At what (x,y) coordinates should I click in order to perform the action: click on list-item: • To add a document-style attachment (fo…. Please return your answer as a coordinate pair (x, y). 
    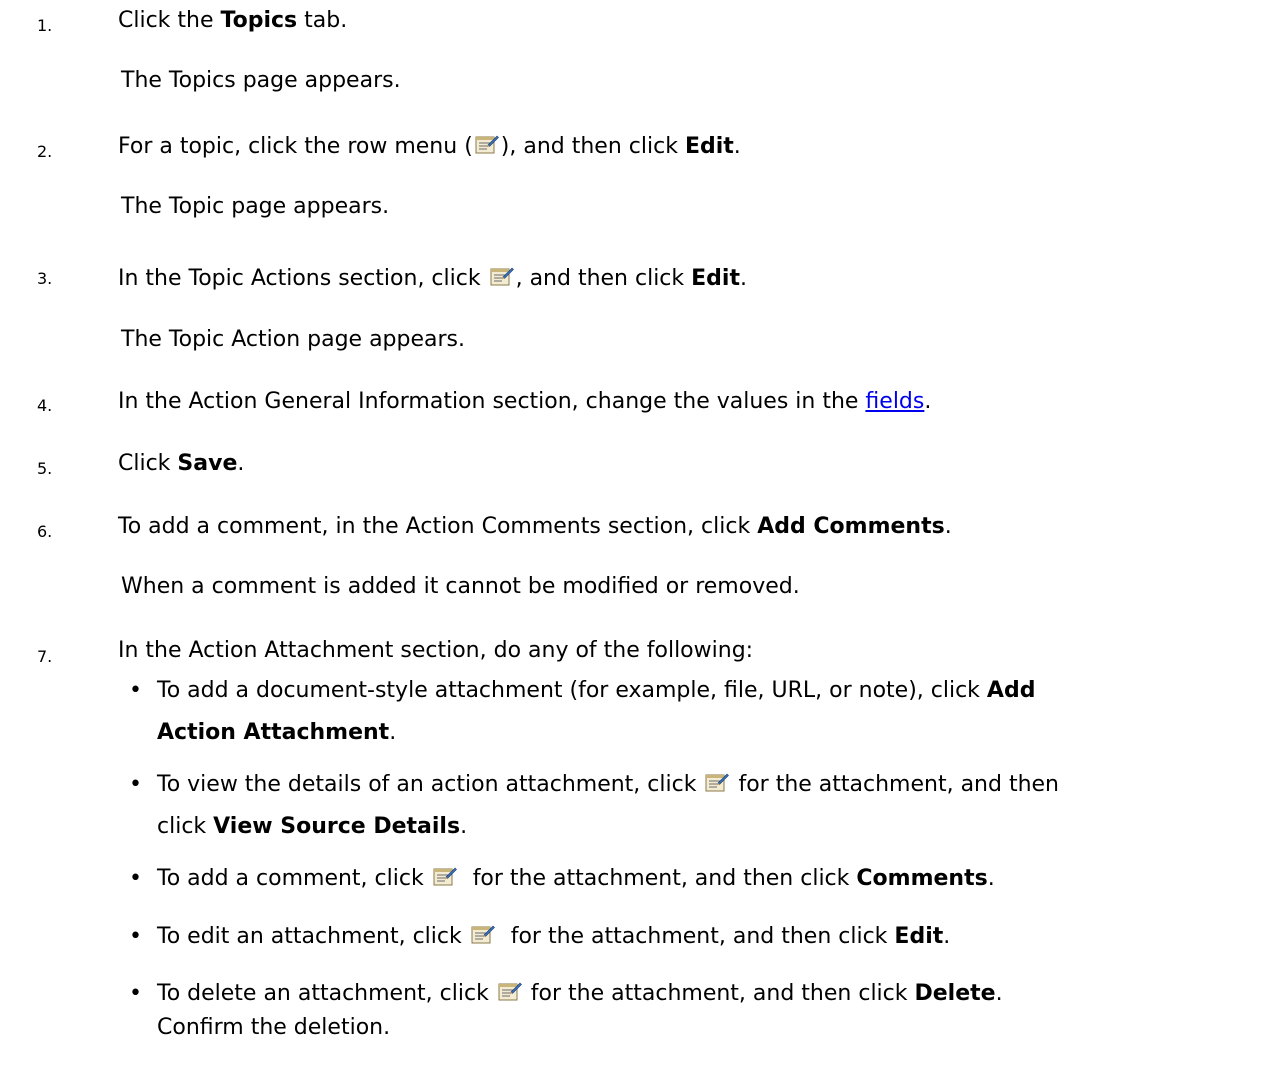
    Looking at the image, I should click on (582, 718).